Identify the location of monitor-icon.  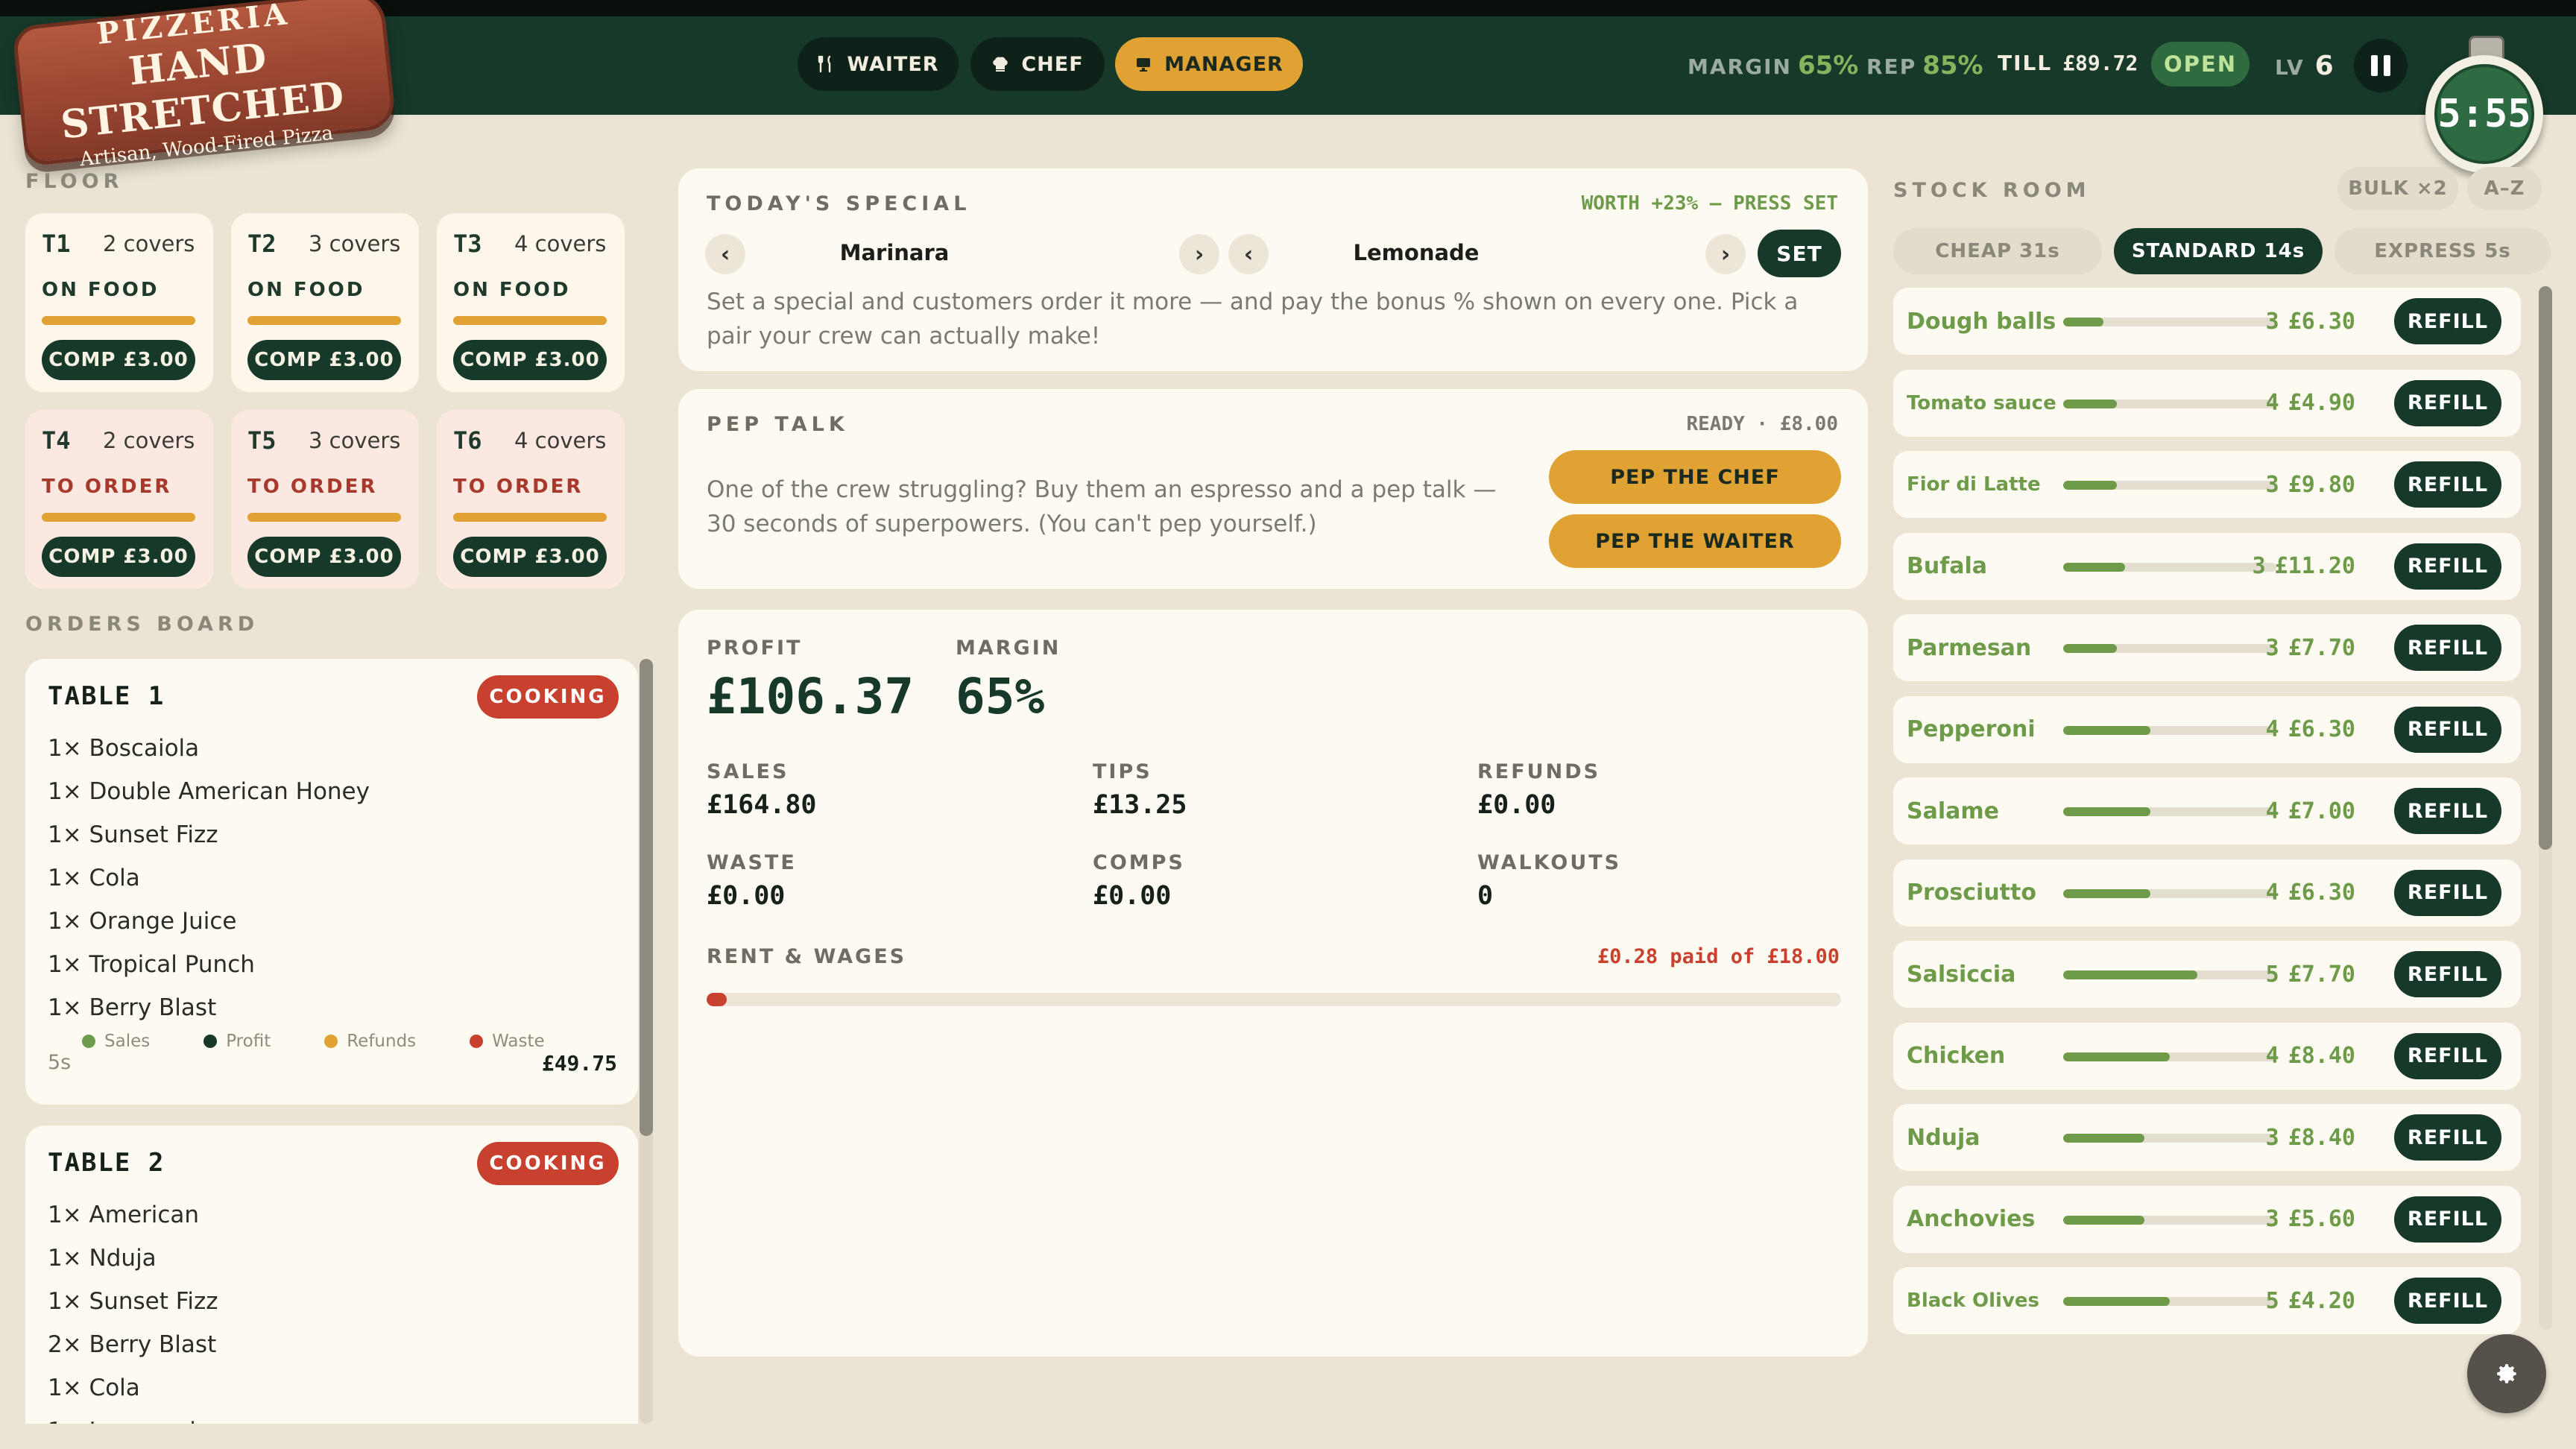
(1144, 65).